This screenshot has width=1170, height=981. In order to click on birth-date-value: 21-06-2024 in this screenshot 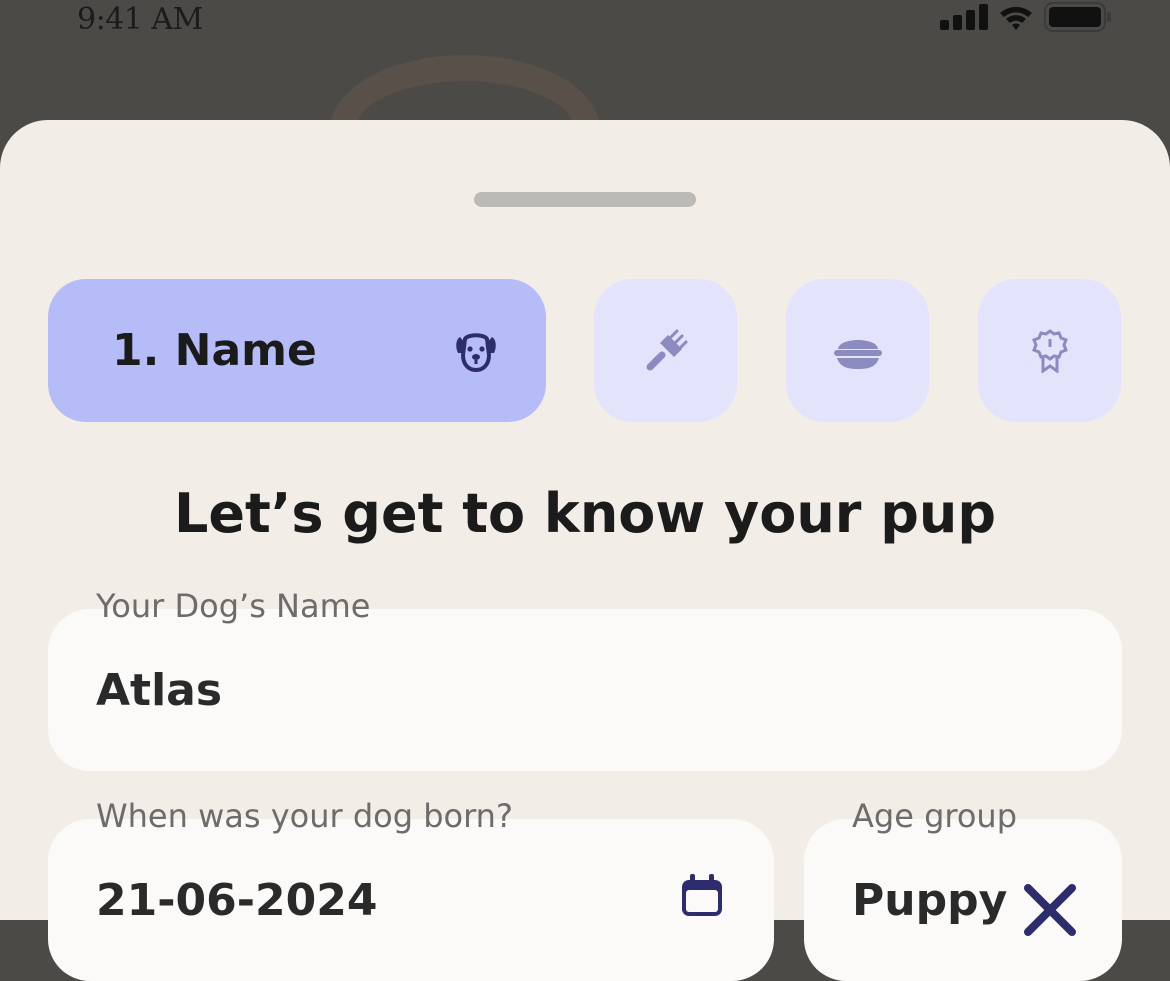, I will do `click(237, 900)`.